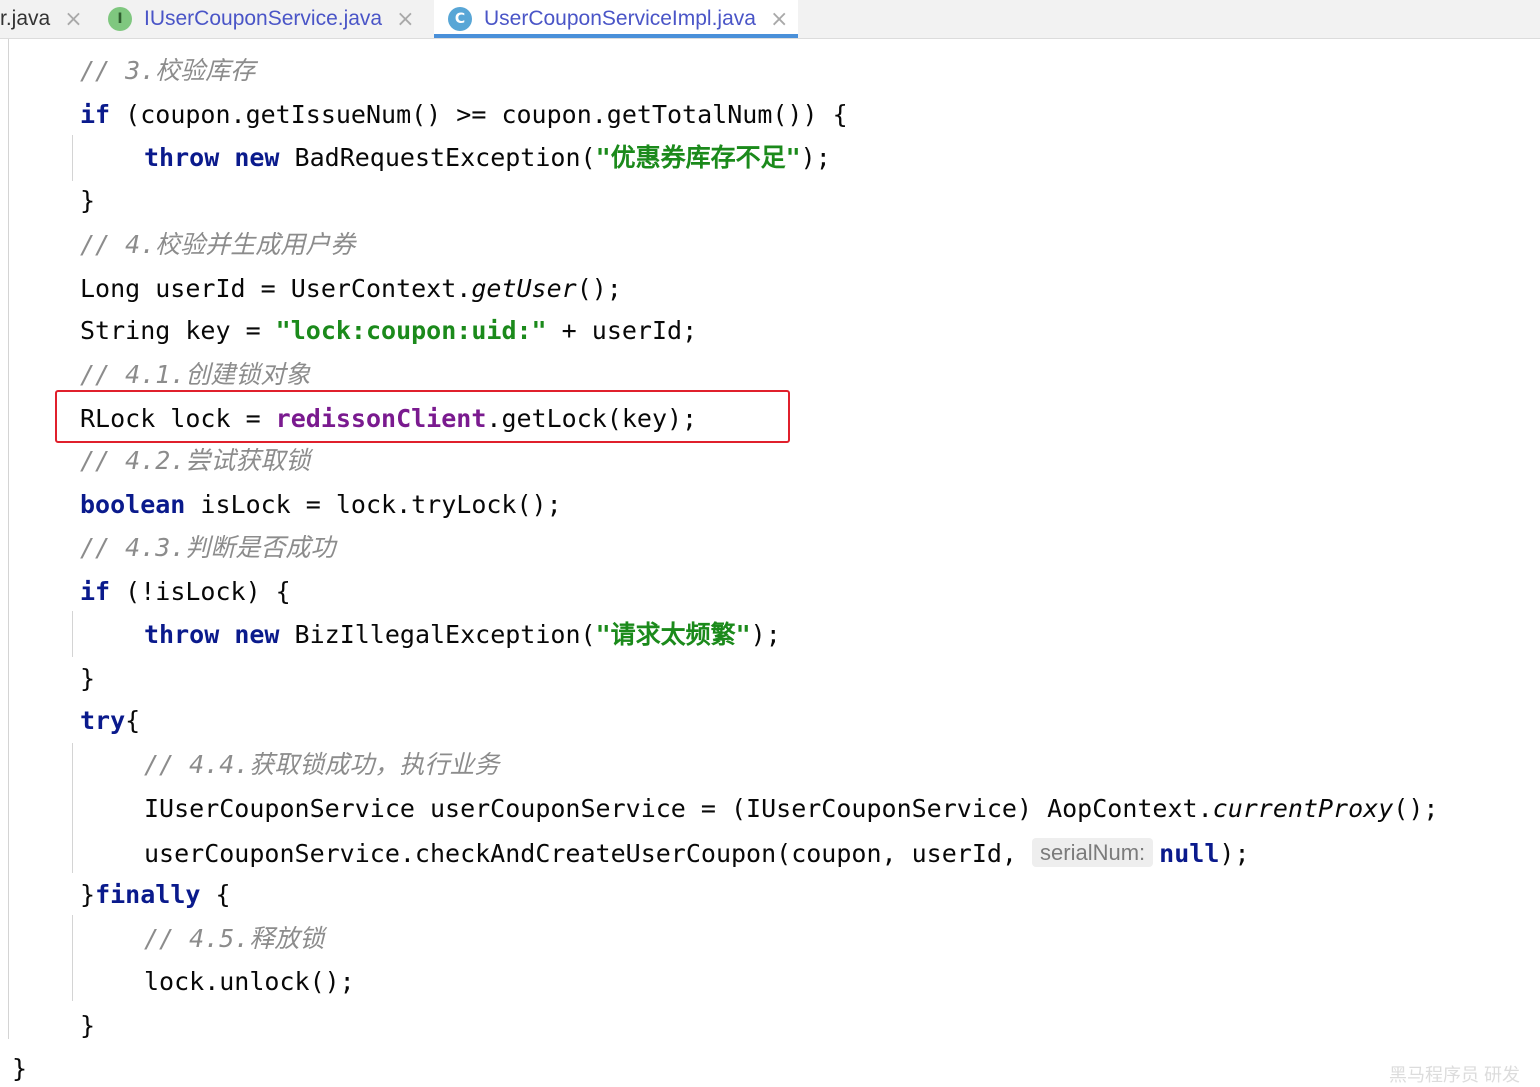 The width and height of the screenshot is (1540, 1087). I want to click on code-line: // 4.校验并生成用户券, so click(217, 245).